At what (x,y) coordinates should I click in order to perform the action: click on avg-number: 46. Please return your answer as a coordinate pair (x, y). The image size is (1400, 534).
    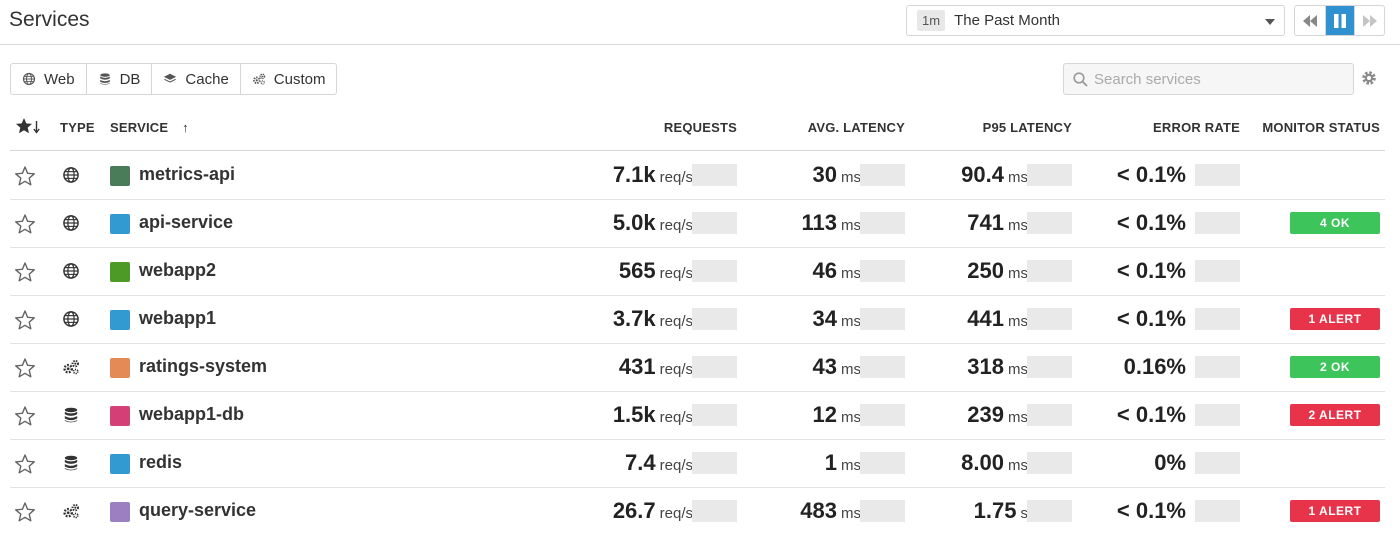
    Looking at the image, I should click on (824, 270).